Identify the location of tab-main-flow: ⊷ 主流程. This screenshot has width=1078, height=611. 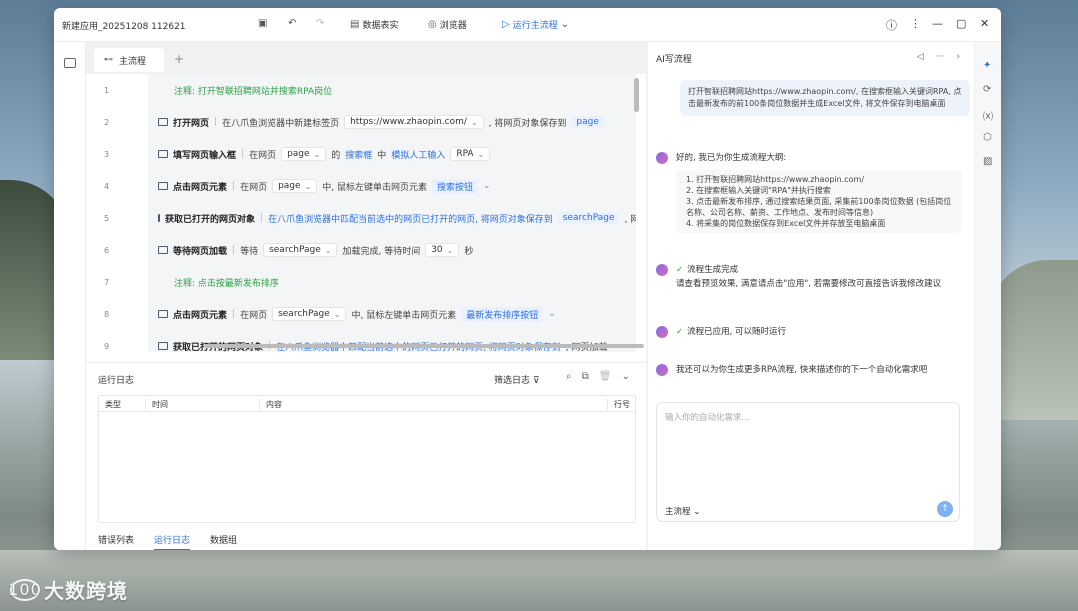
(129, 60).